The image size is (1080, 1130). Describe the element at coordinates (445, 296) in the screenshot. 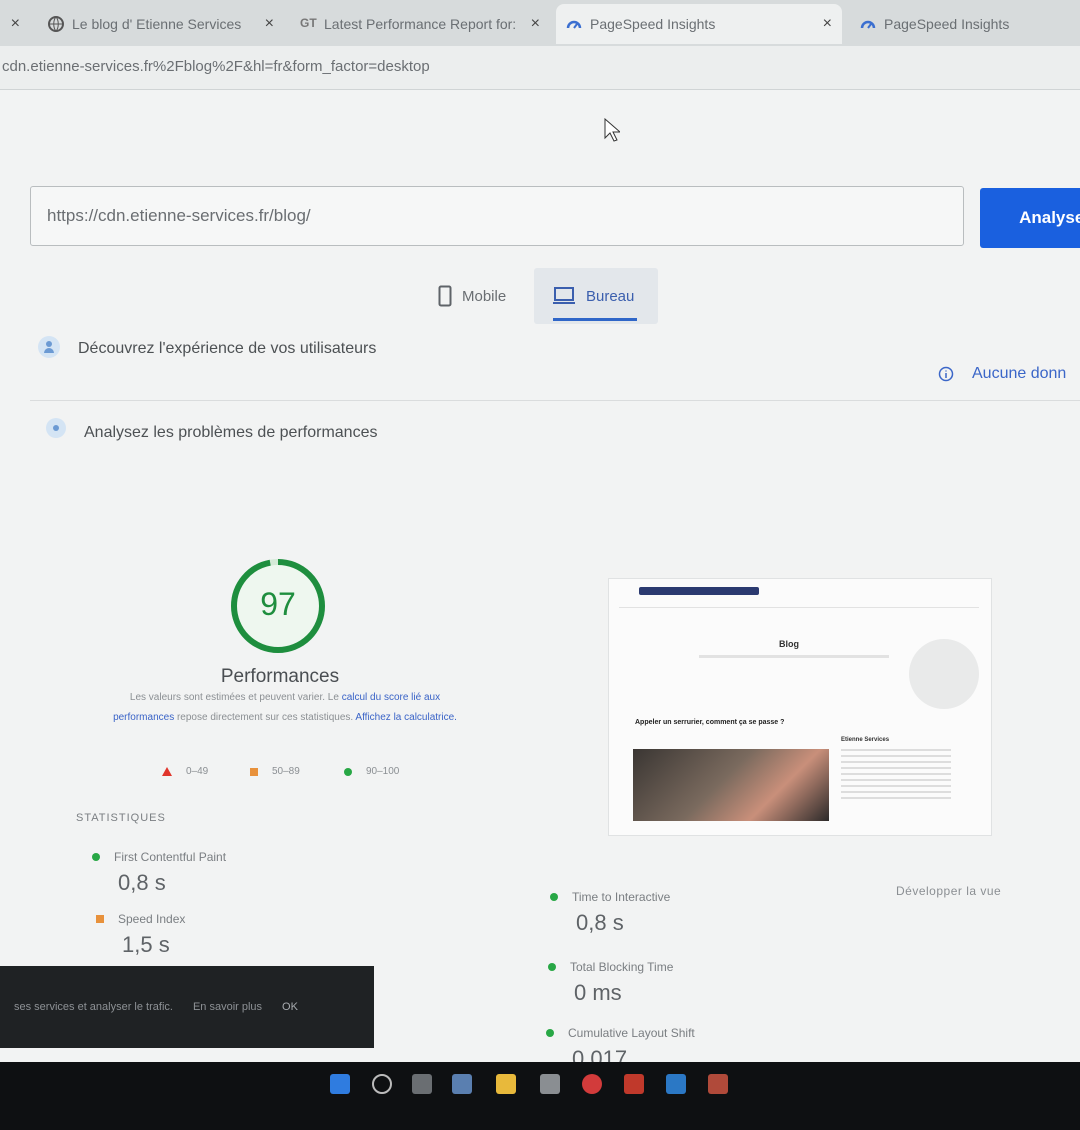

I see `phone-icon` at that location.